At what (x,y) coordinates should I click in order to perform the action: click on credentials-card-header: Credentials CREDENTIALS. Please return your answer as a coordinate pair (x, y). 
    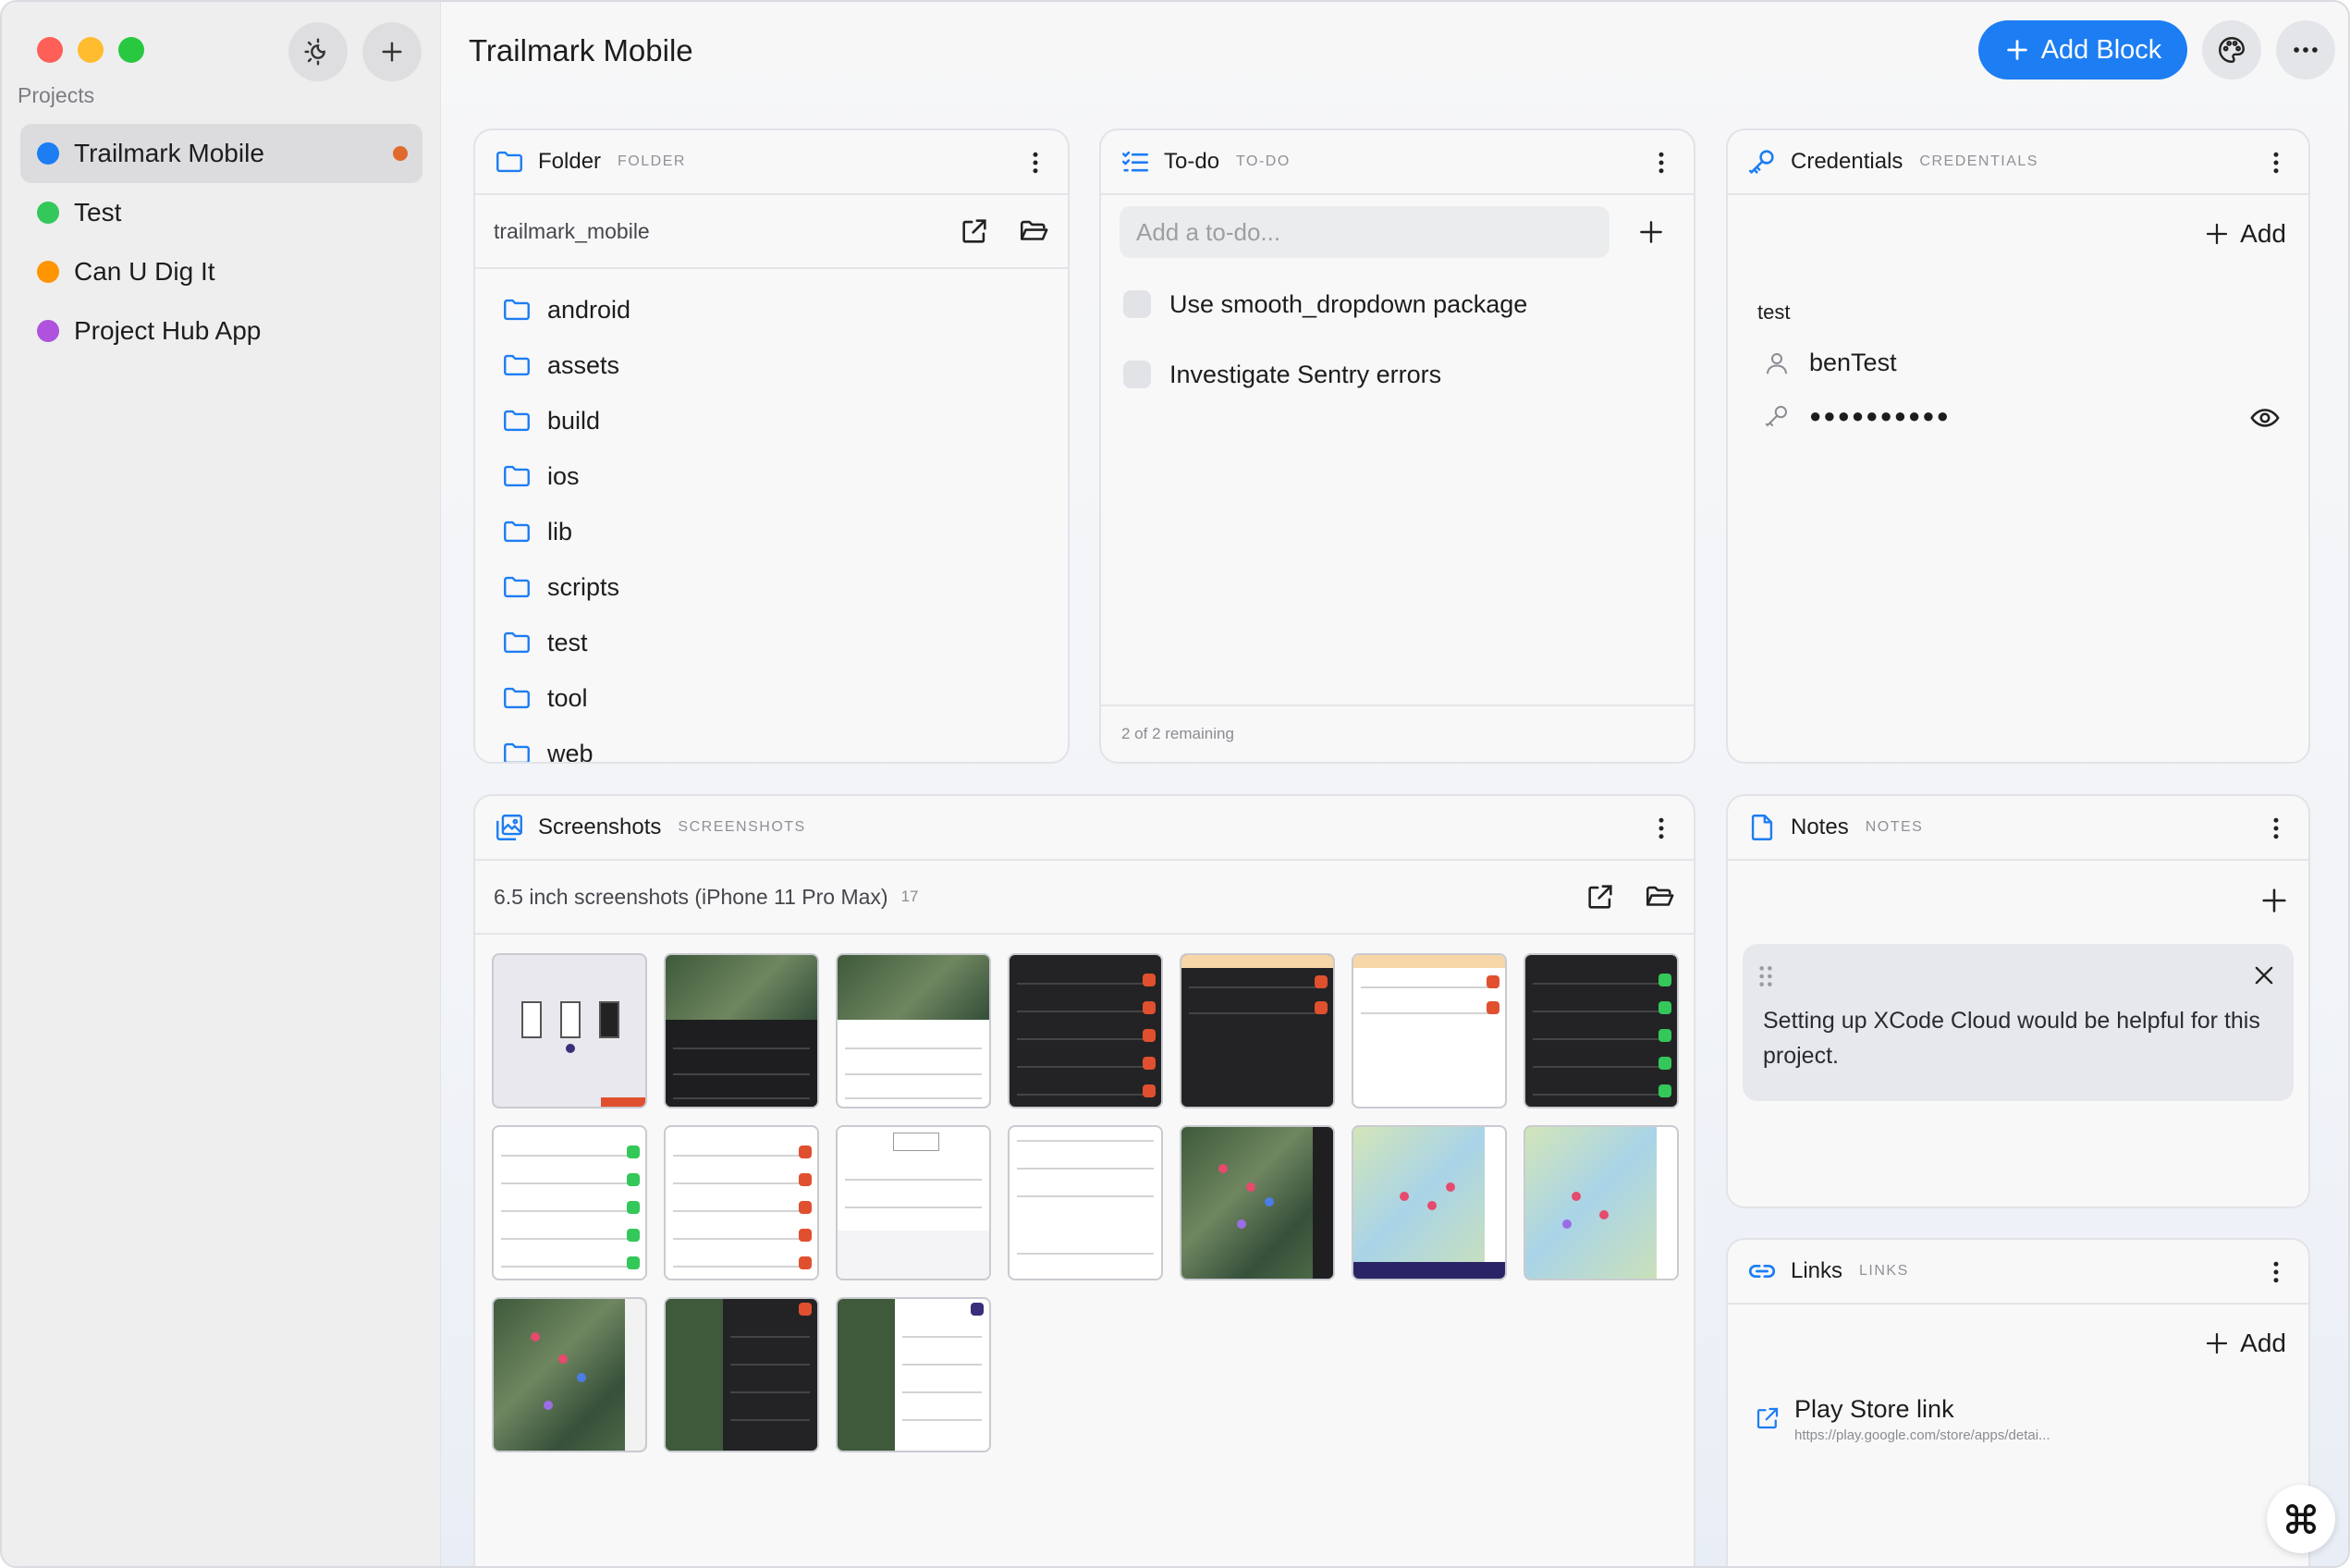
    Looking at the image, I should click on (2018, 163).